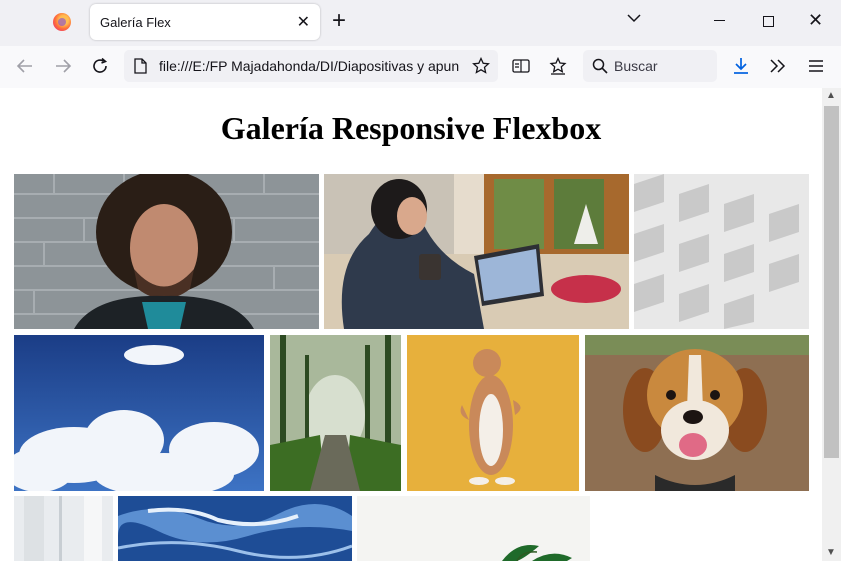 The width and height of the screenshot is (841, 561). What do you see at coordinates (815, 20) in the screenshot?
I see `window-close-icon: ✕` at bounding box center [815, 20].